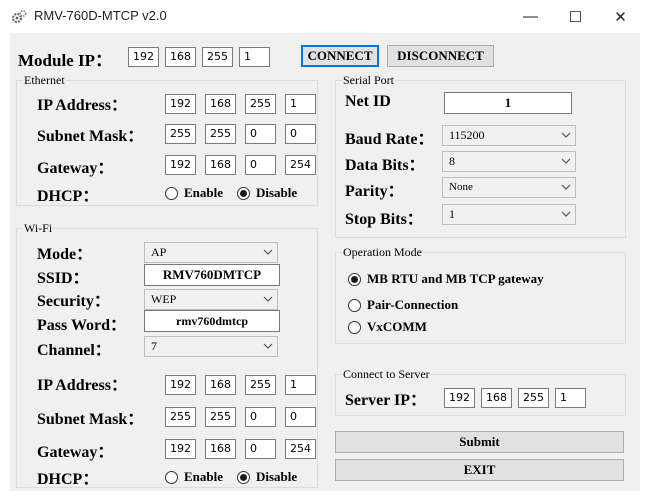 The image size is (651, 496). Describe the element at coordinates (461, 187) in the screenshot. I see `parity-value: None` at that location.